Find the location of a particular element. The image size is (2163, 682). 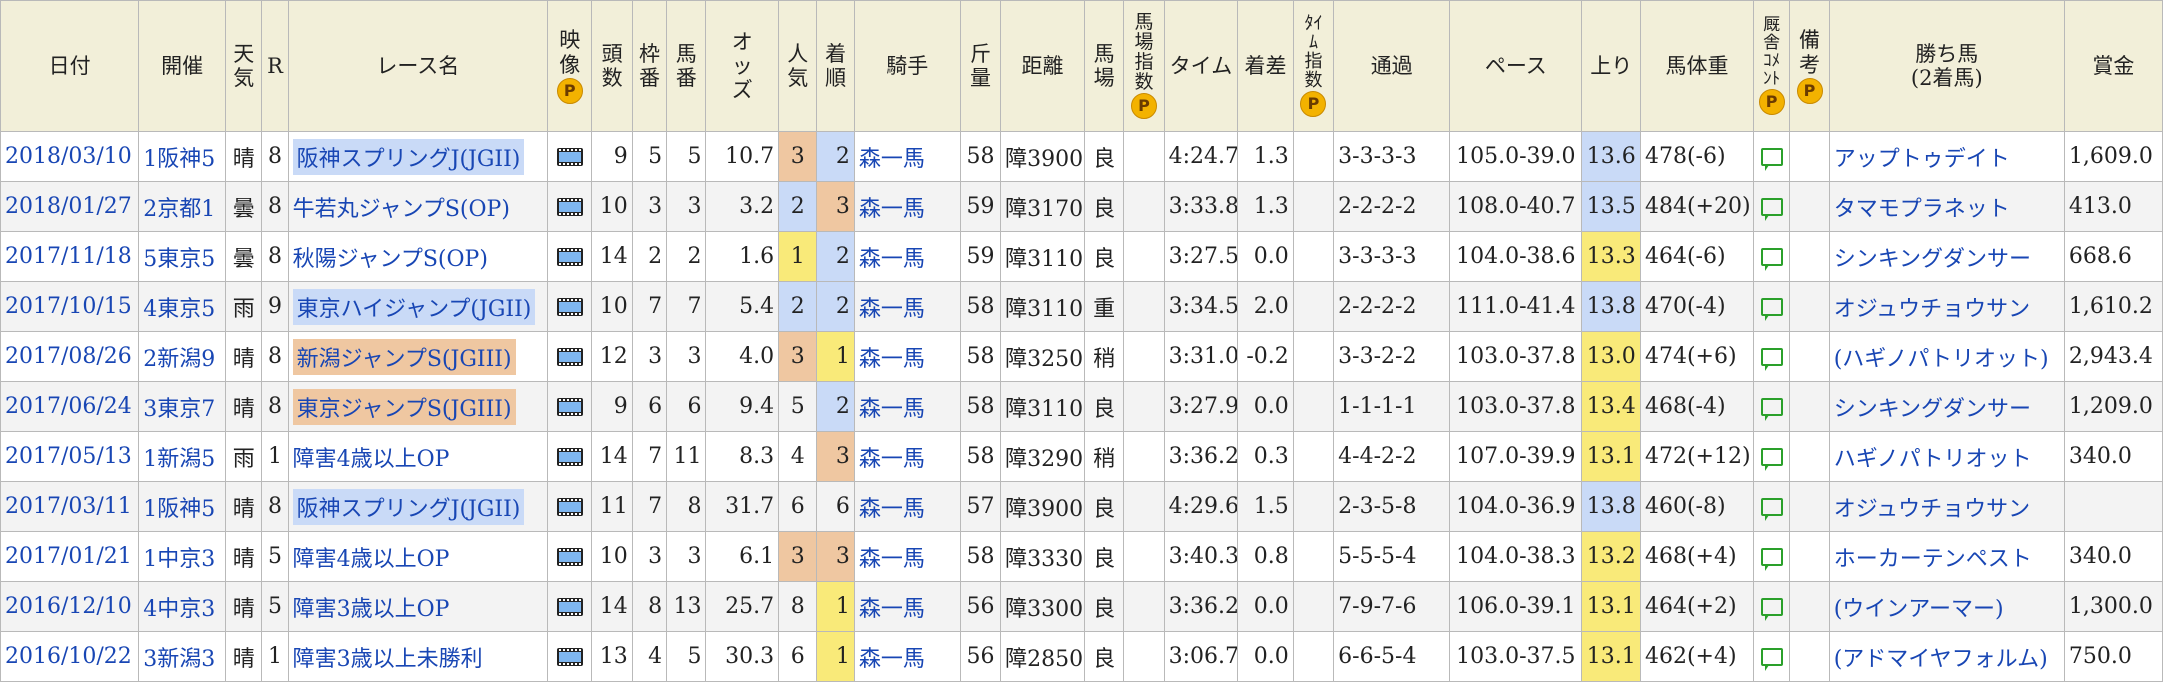

notes-cell is located at coordinates (1809, 206).